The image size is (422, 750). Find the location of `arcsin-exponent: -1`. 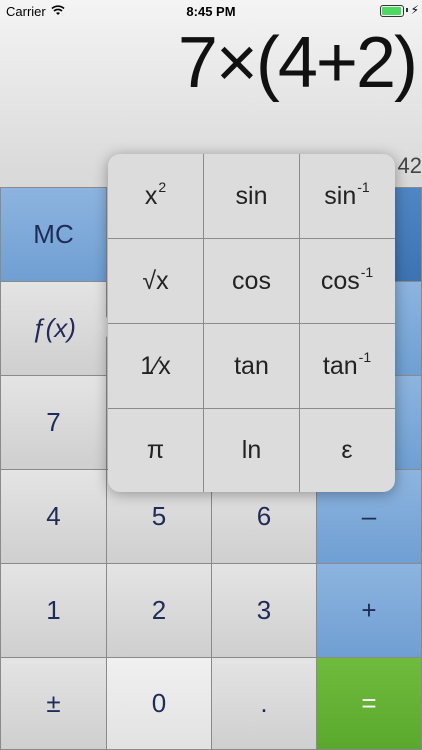

arcsin-exponent: -1 is located at coordinates (363, 187).